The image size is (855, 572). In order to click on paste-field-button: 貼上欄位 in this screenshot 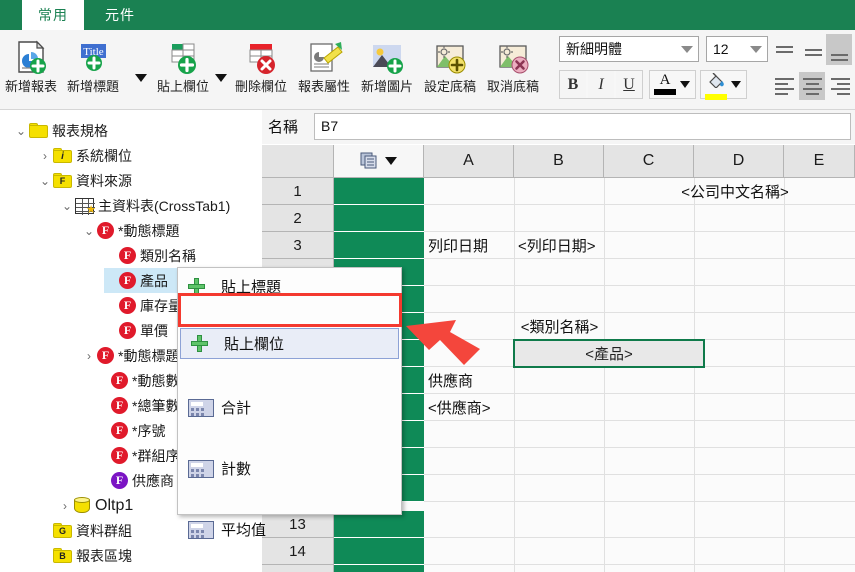, I will do `click(183, 70)`.